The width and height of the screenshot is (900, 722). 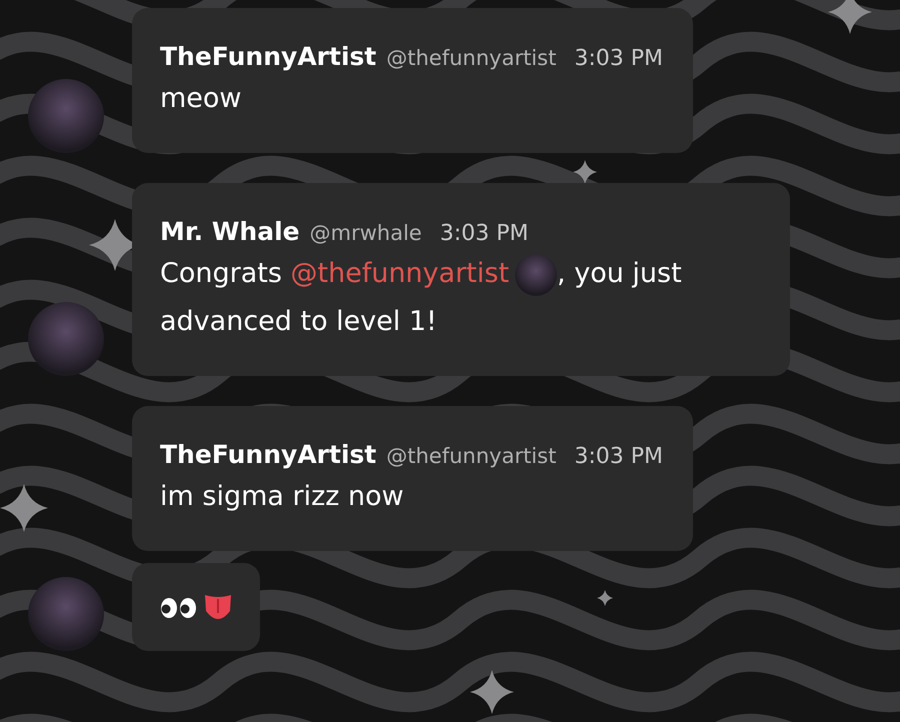 I want to click on message-text: Congrats @thefunnyartist , you just advanced to level 1!, so click(x=460, y=298).